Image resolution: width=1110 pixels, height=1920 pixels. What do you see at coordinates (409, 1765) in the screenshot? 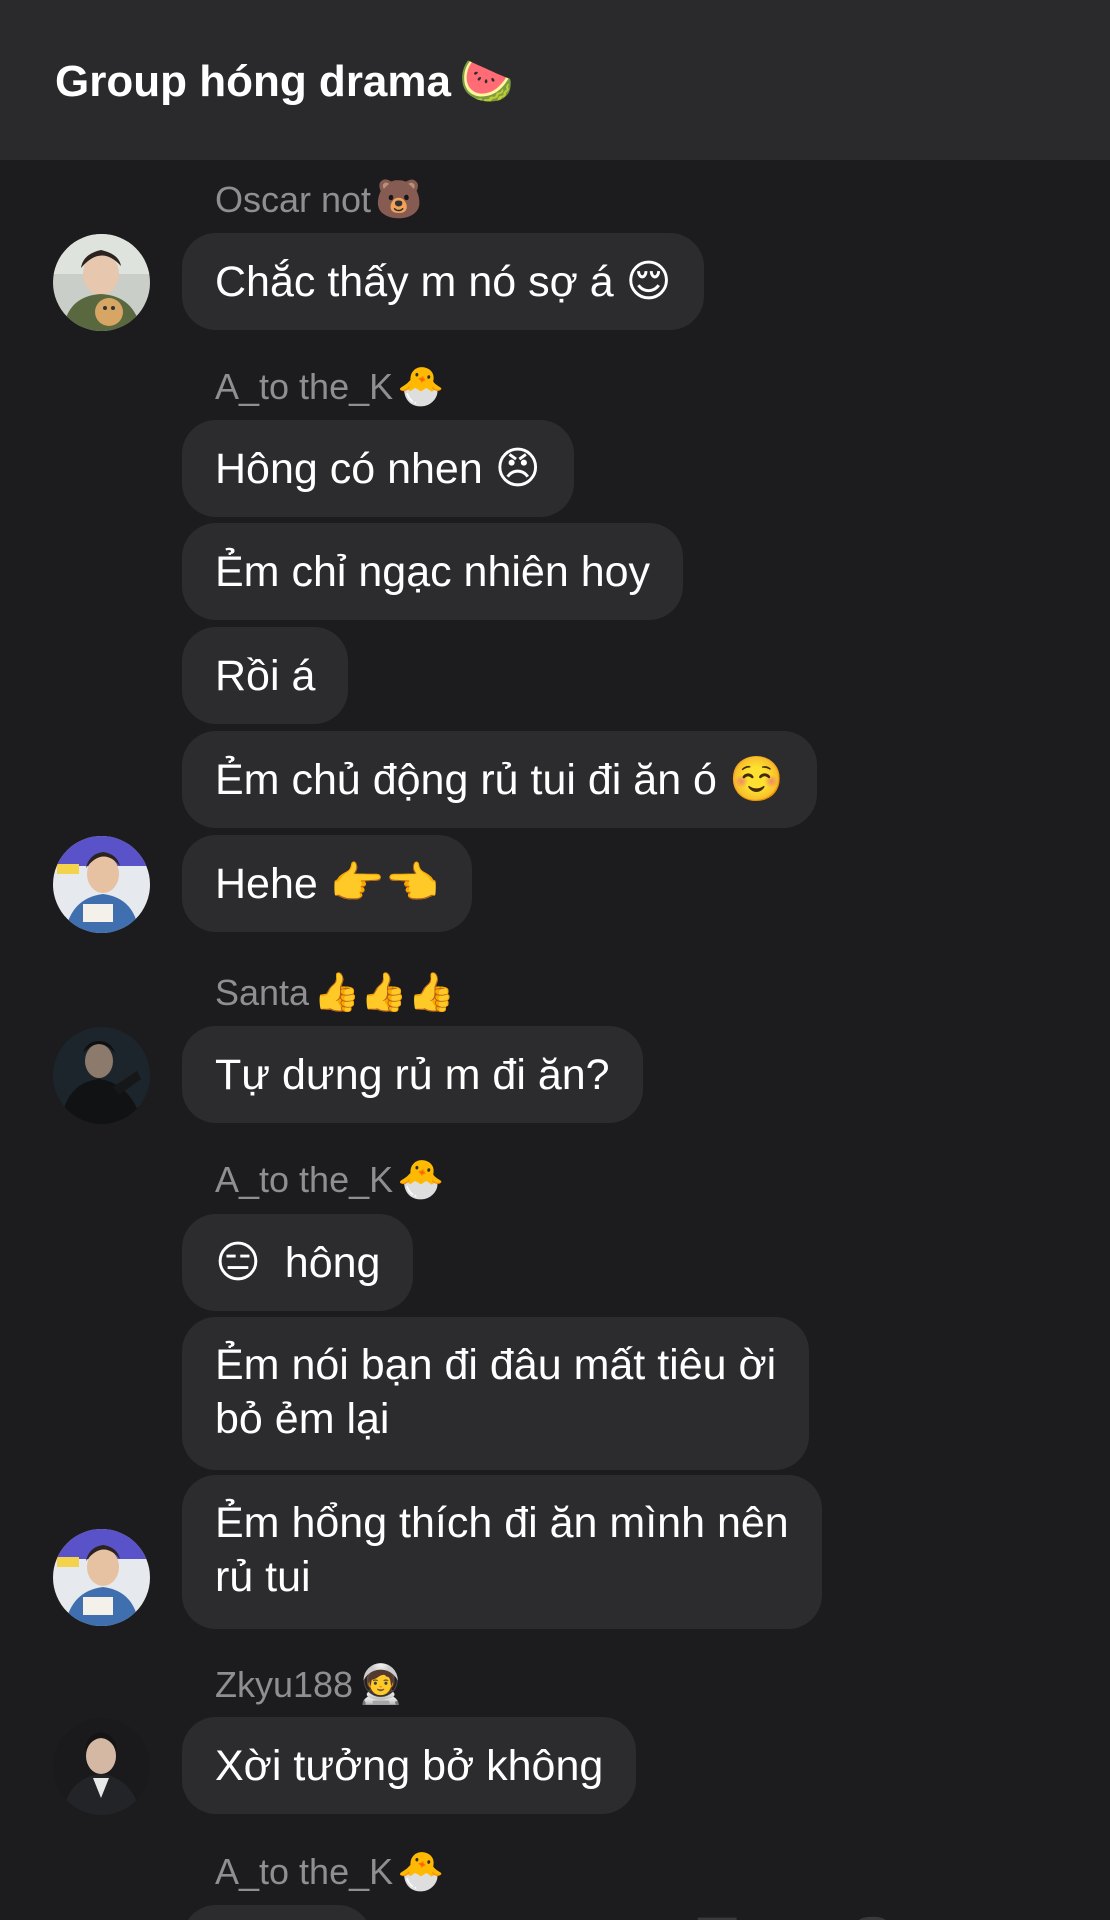
I see `message-bubble: Xời tưởng bở không` at bounding box center [409, 1765].